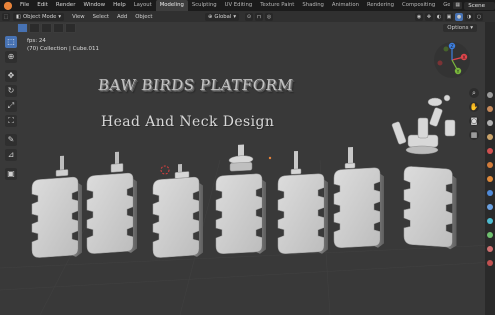 Image resolution: width=495 pixels, height=315 pixels. I want to click on add-cube-icon: ▣, so click(11, 174).